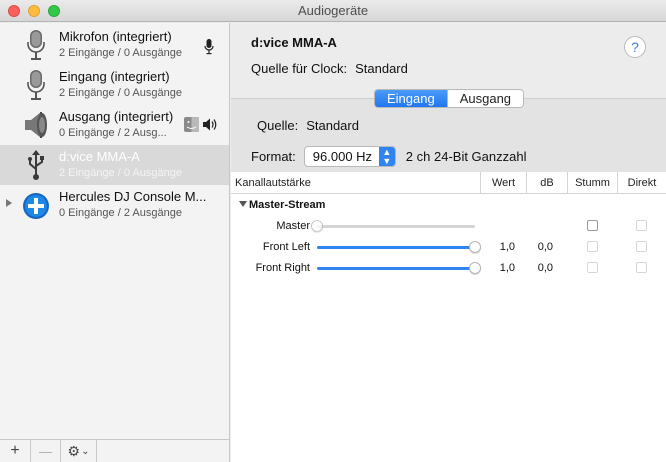 The image size is (666, 462). I want to click on direction-tabs: Eingang Ausgang, so click(449, 98).